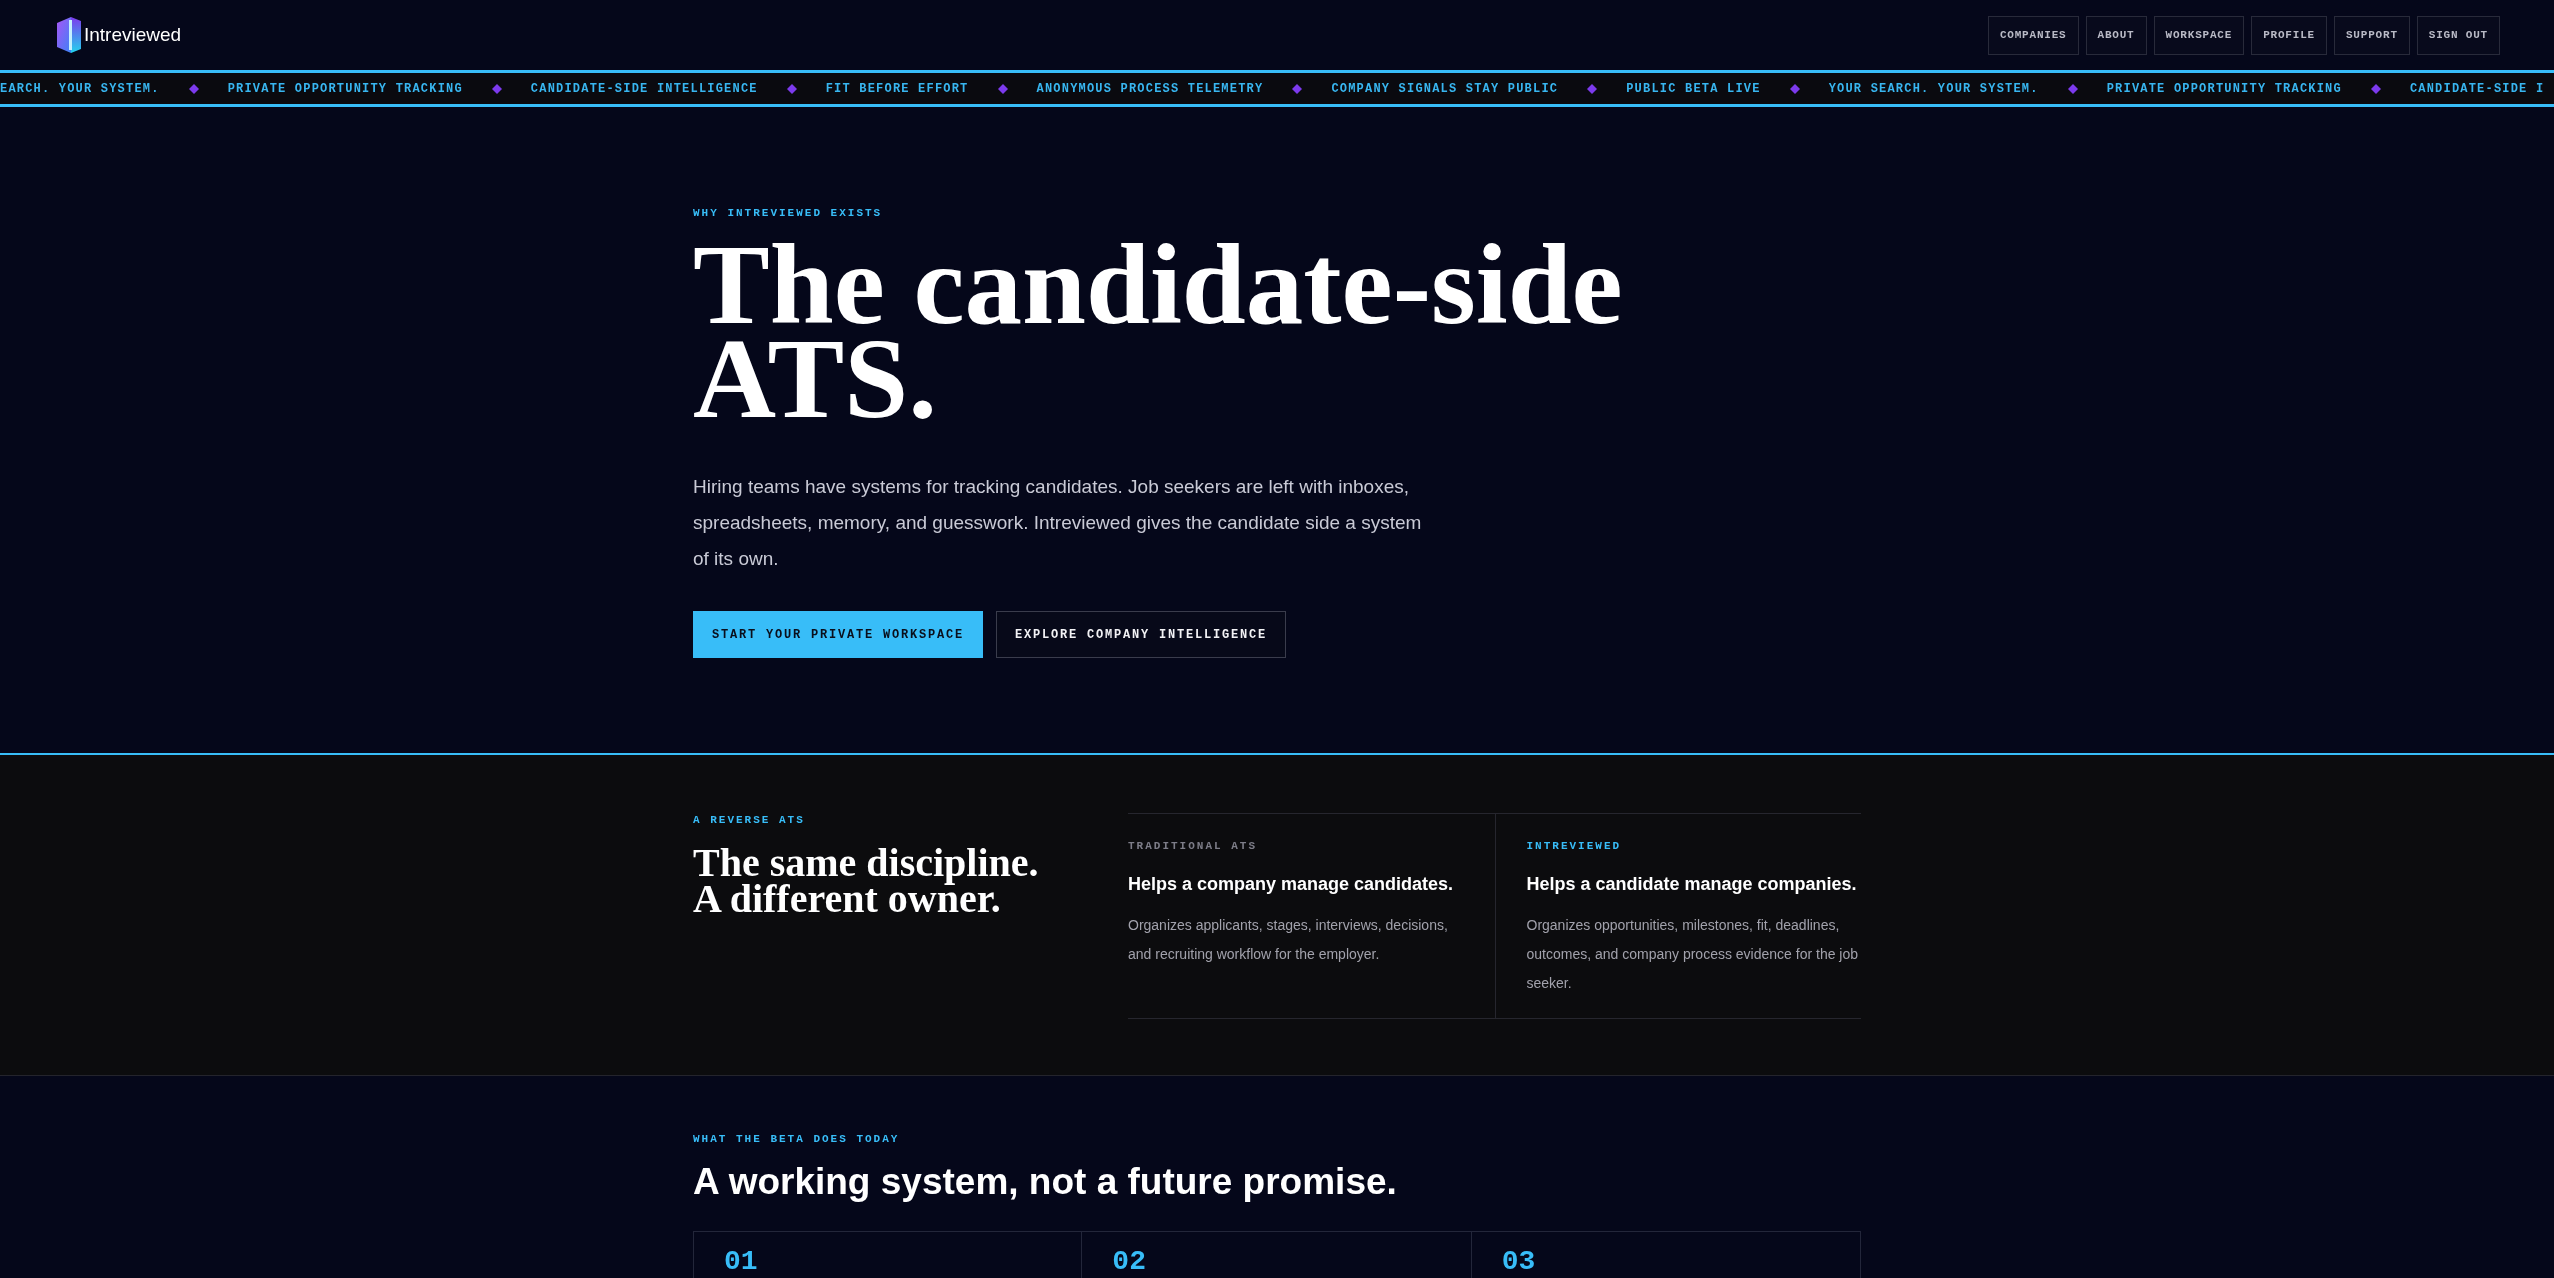 The image size is (2554, 1278). Describe the element at coordinates (866, 881) in the screenshot. I see `section-title: The same discipline. A different owner.` at that location.